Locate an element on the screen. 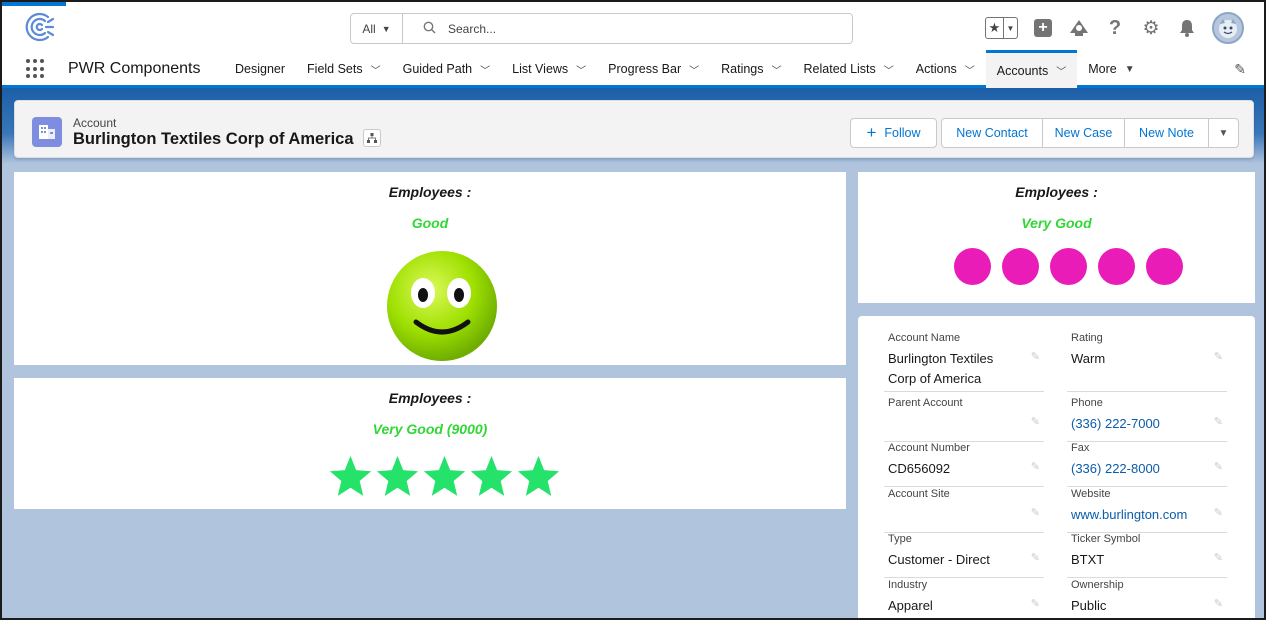  nav-item-ratings: Ratings ﹀ is located at coordinates (751, 69).